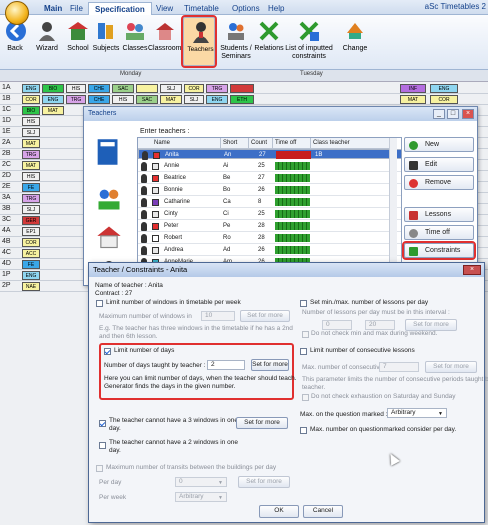  What do you see at coordinates (179, 143) in the screenshot?
I see `col-name-header: Name` at bounding box center [179, 143].